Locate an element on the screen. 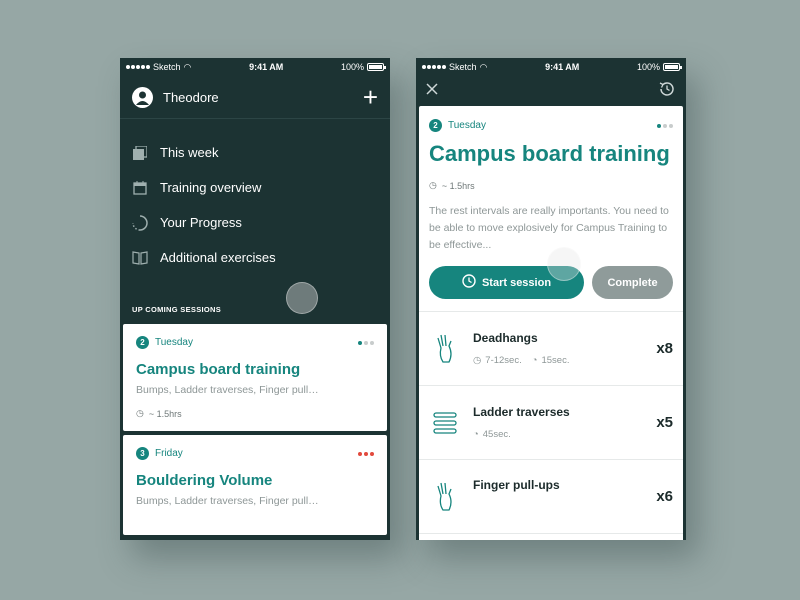 The width and height of the screenshot is (800, 600). session-number: 3 is located at coordinates (142, 453).